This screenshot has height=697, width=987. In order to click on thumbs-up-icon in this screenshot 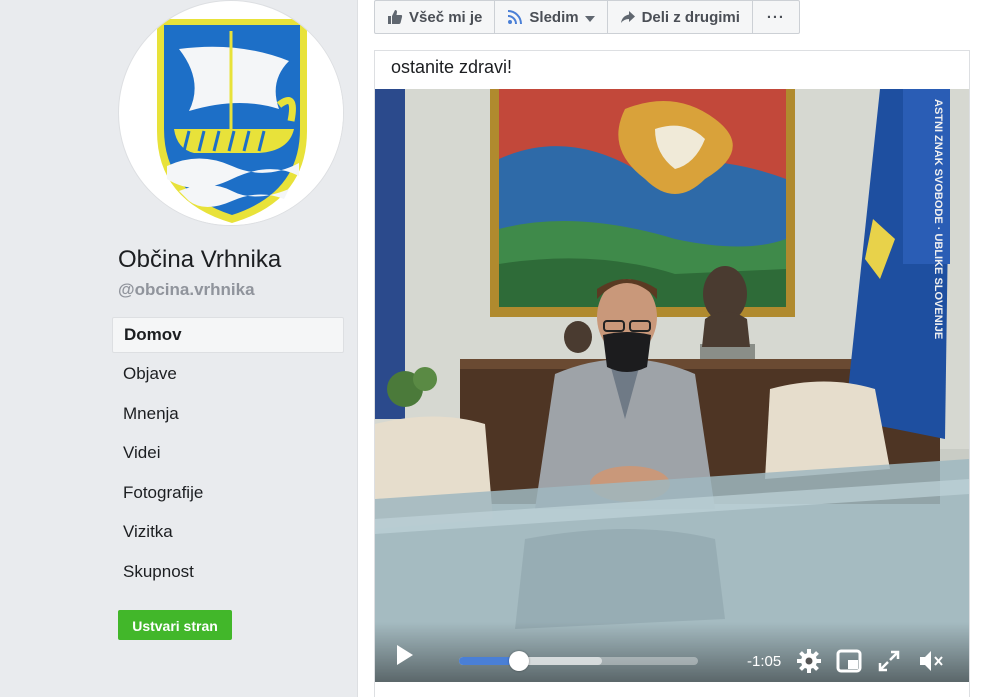, I will do `click(395, 17)`.